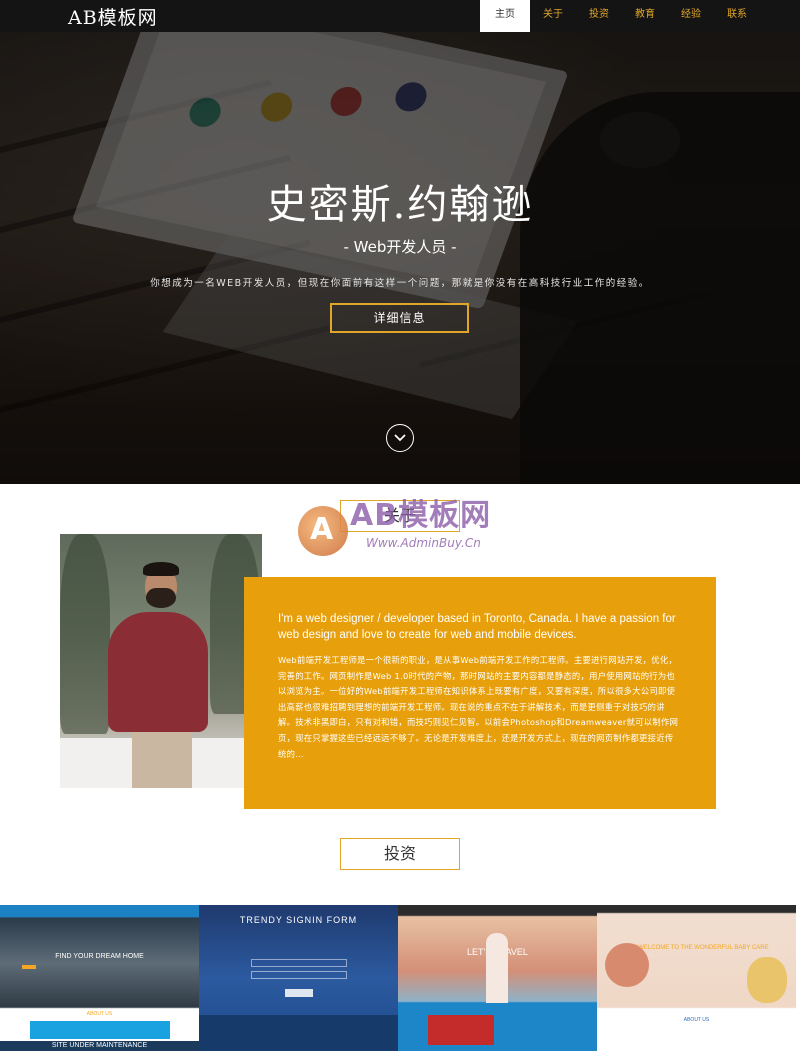 This screenshot has width=800, height=1051. I want to click on tile-headline: FIND YOUR DREAM HOME, so click(99, 956).